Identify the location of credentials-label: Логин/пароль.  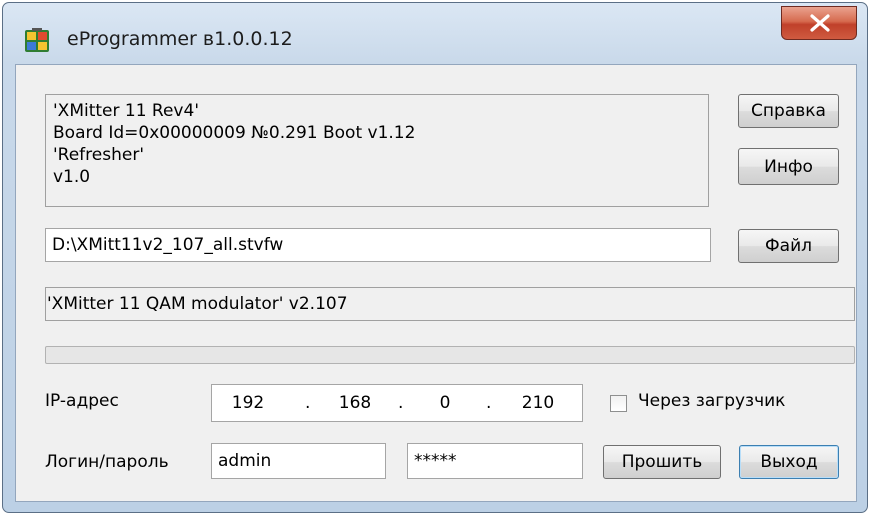
(107, 462).